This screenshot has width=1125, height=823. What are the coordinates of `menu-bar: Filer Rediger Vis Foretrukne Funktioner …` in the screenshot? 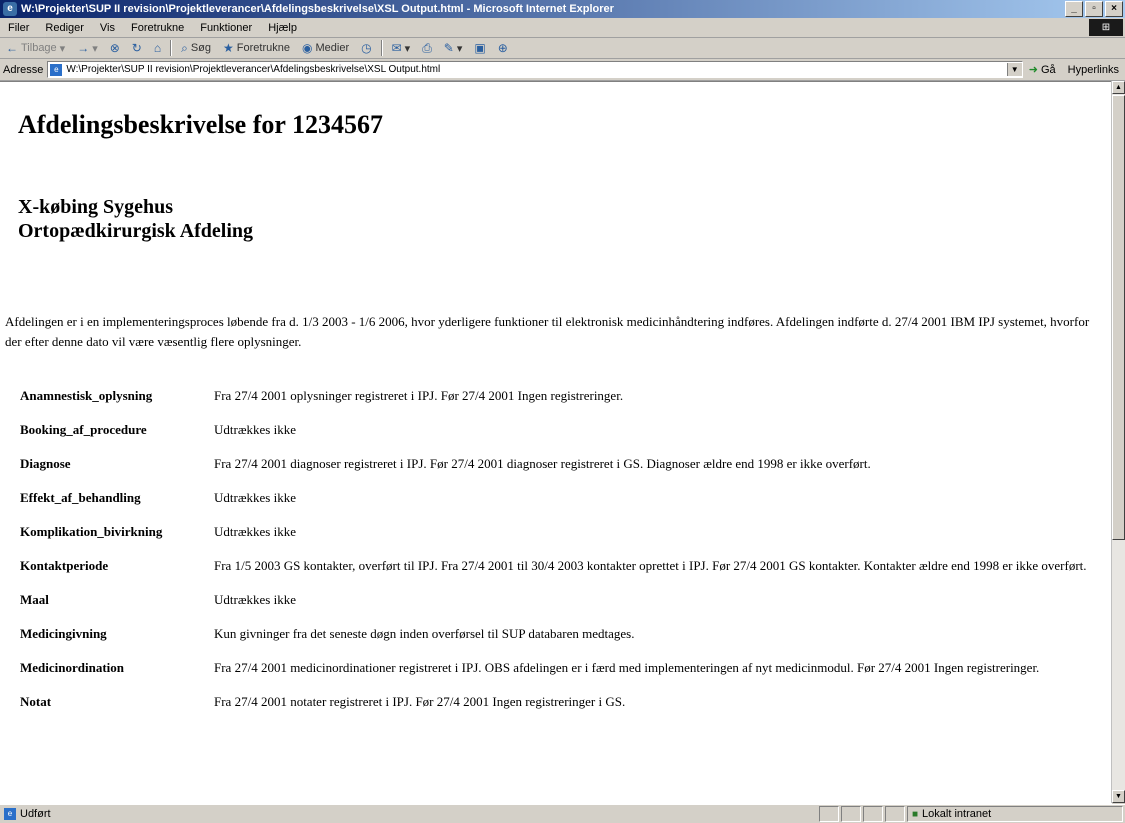 It's located at (562, 28).